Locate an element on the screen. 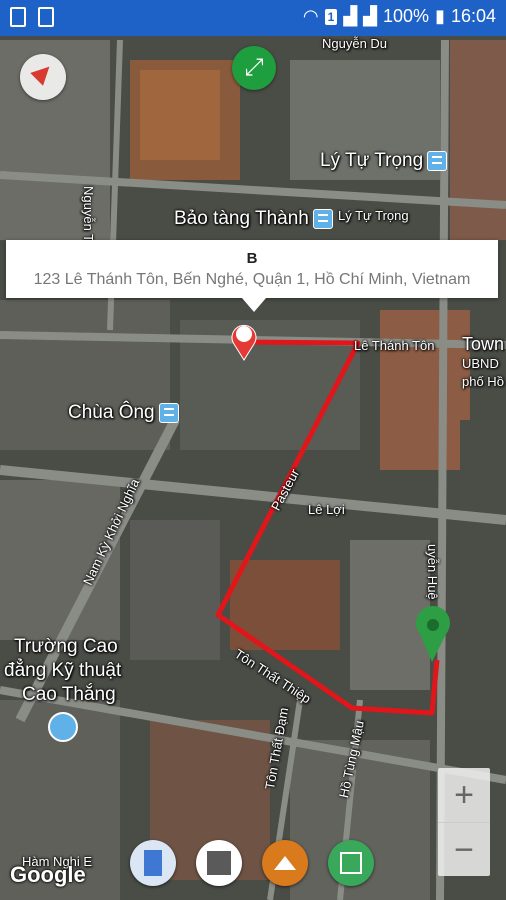 The image size is (506, 900). zoom-out-button: − is located at coordinates (464, 850).